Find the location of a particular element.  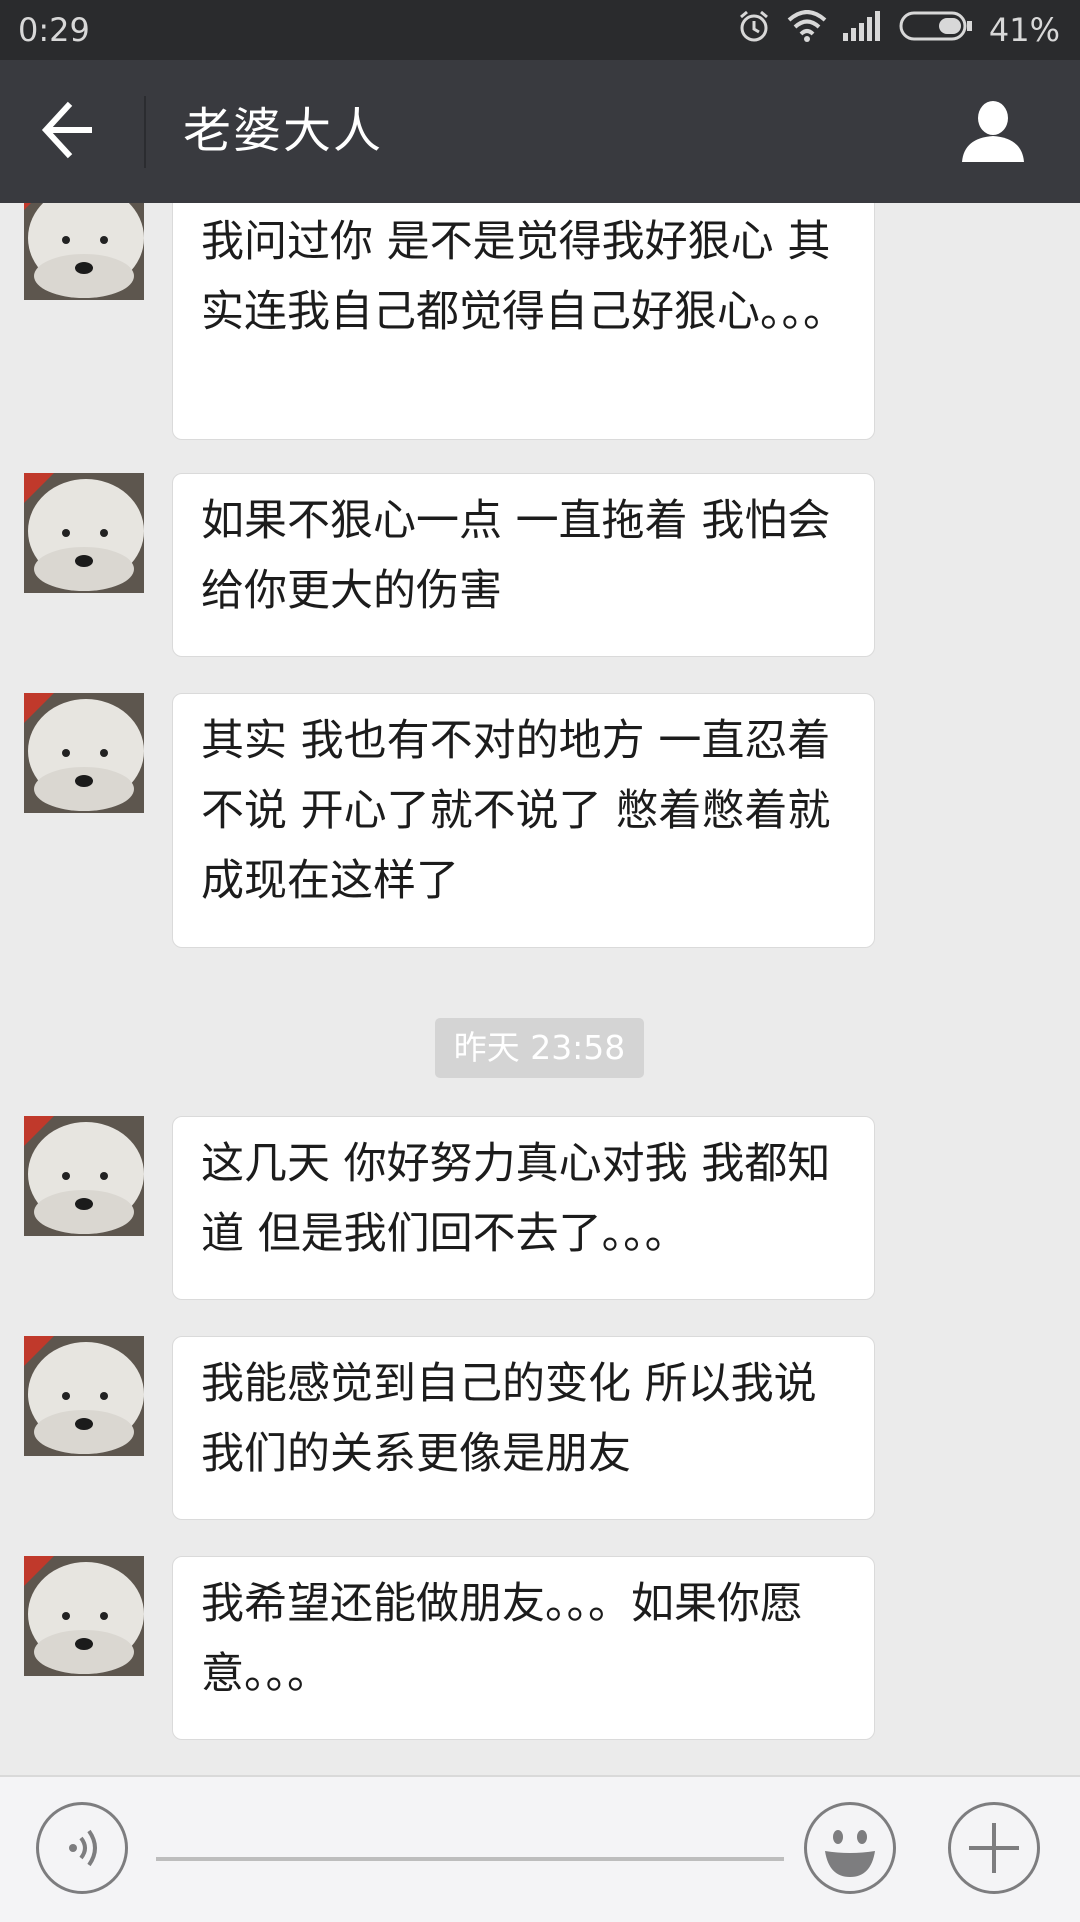

message-bubble: 如果不狠心一点 一直拖着 我怕会给你更大的伤害 is located at coordinates (523, 565).